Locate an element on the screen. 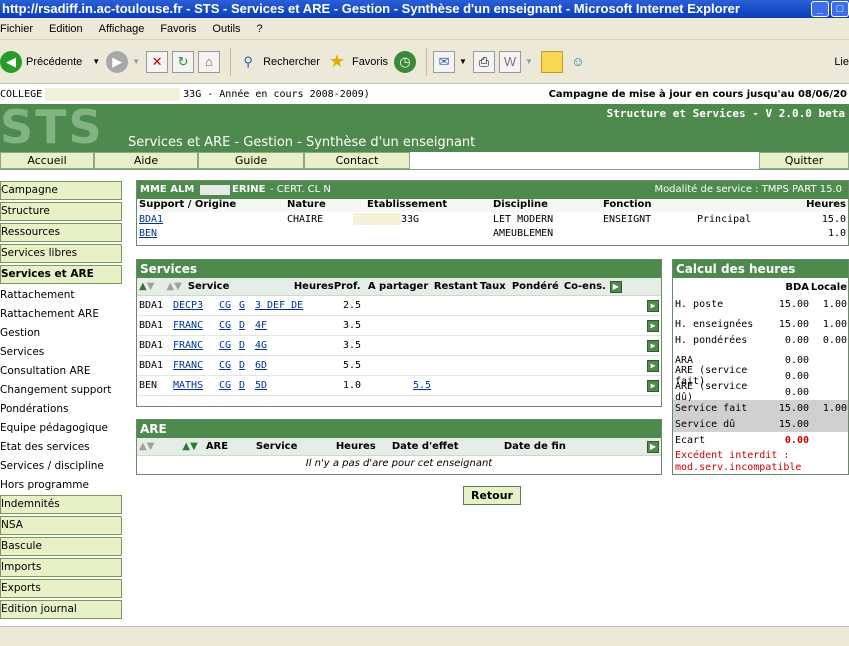 Image resolution: width=849 pixels, height=646 pixels. search-button: ⚲ Rechercher is located at coordinates (278, 62).